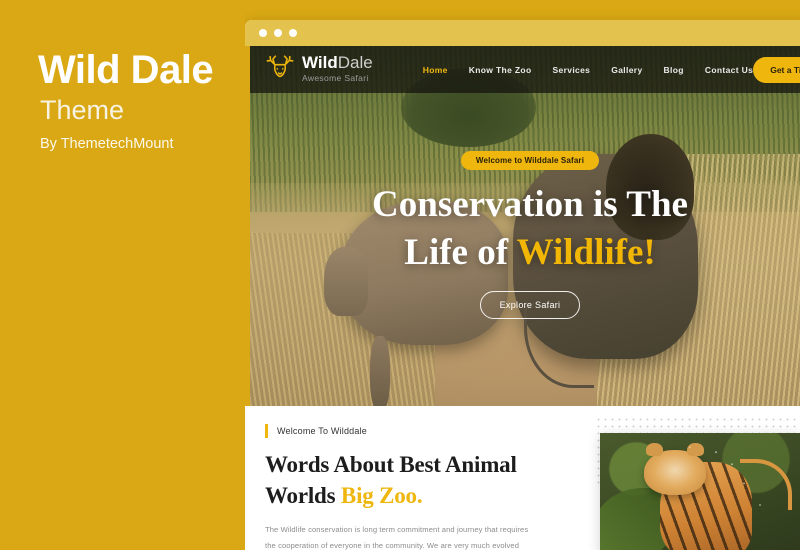 The image size is (800, 550). What do you see at coordinates (776, 69) in the screenshot?
I see `get-tickets-button: Get a Tickets` at bounding box center [776, 69].